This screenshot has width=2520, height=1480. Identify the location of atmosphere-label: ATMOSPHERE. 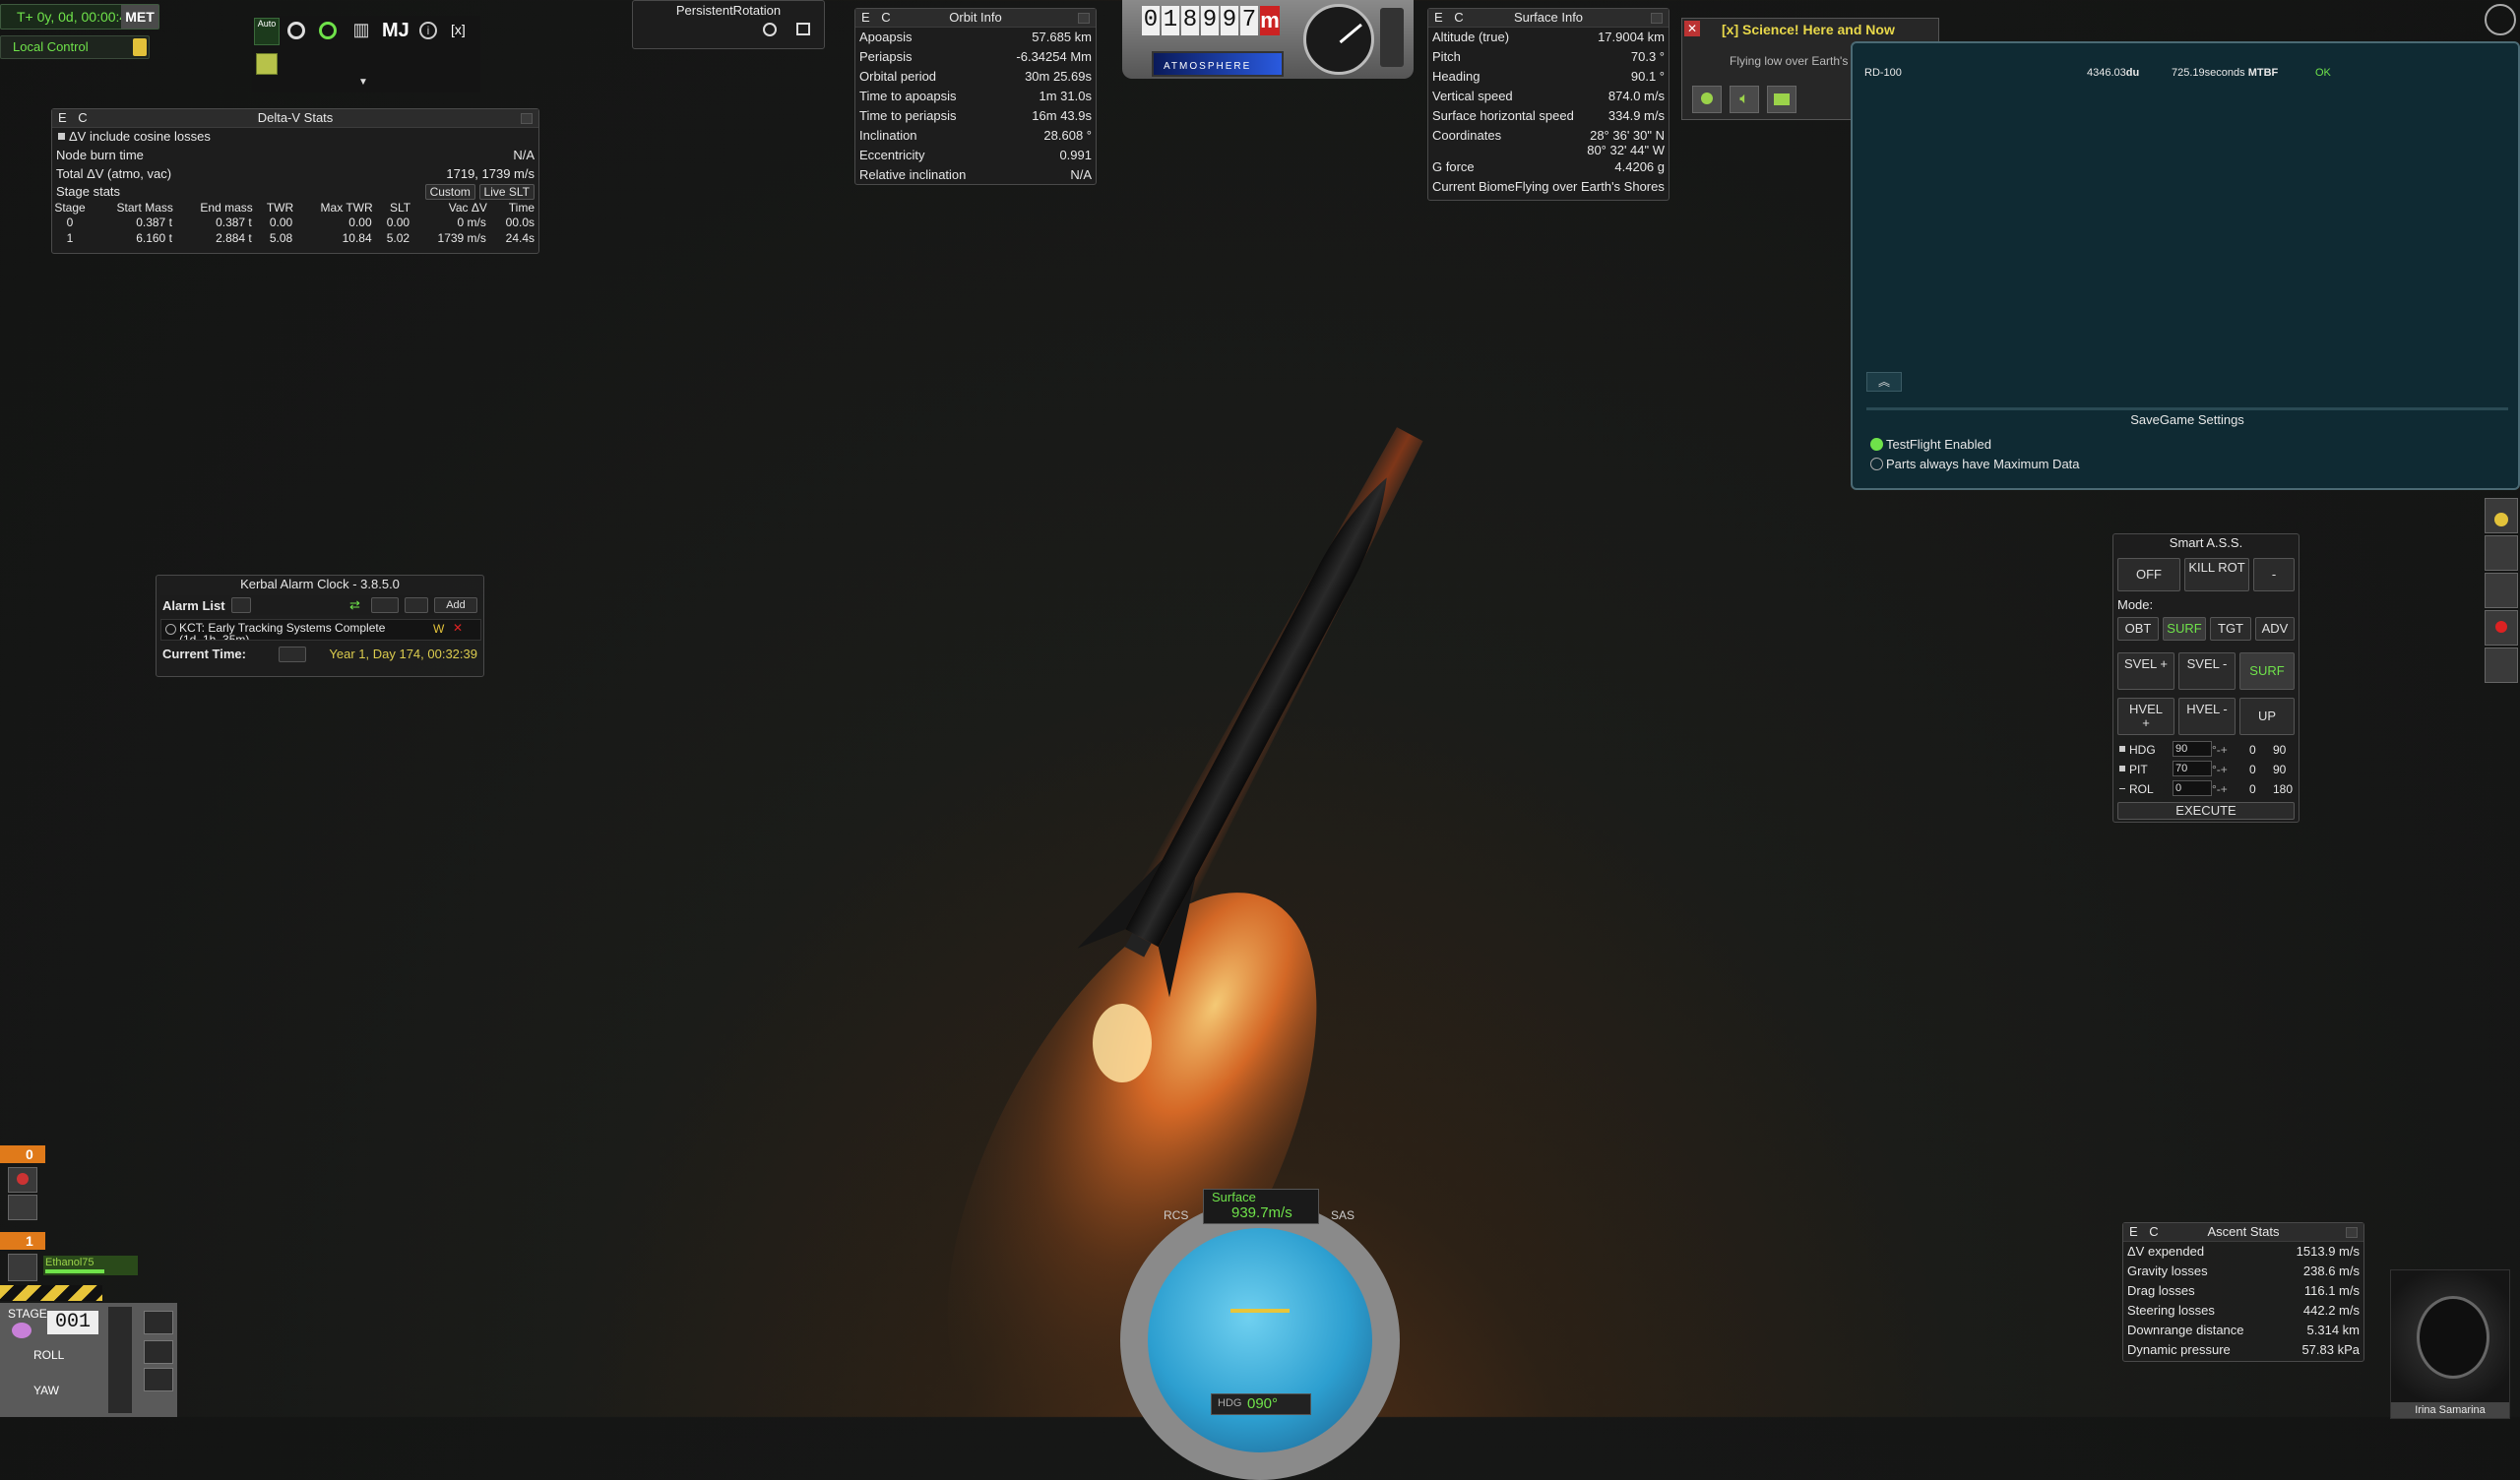
(1208, 67).